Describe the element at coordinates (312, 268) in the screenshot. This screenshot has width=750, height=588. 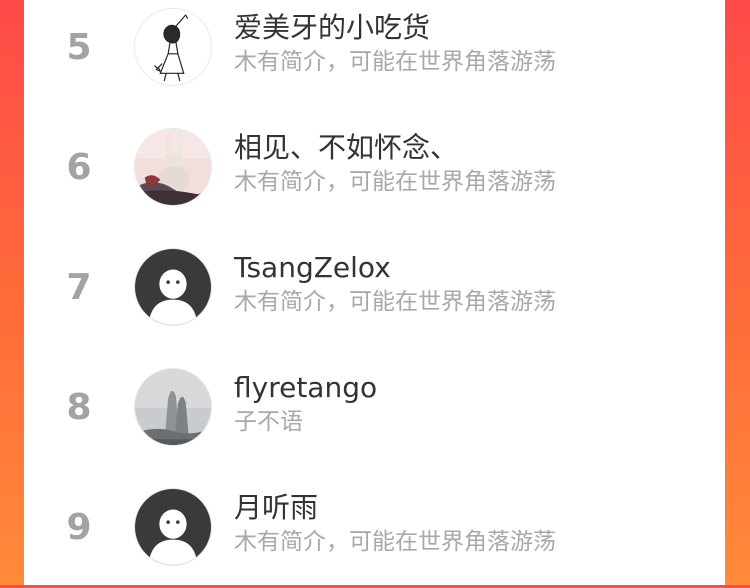
I see `user-name: TsangZelox` at that location.